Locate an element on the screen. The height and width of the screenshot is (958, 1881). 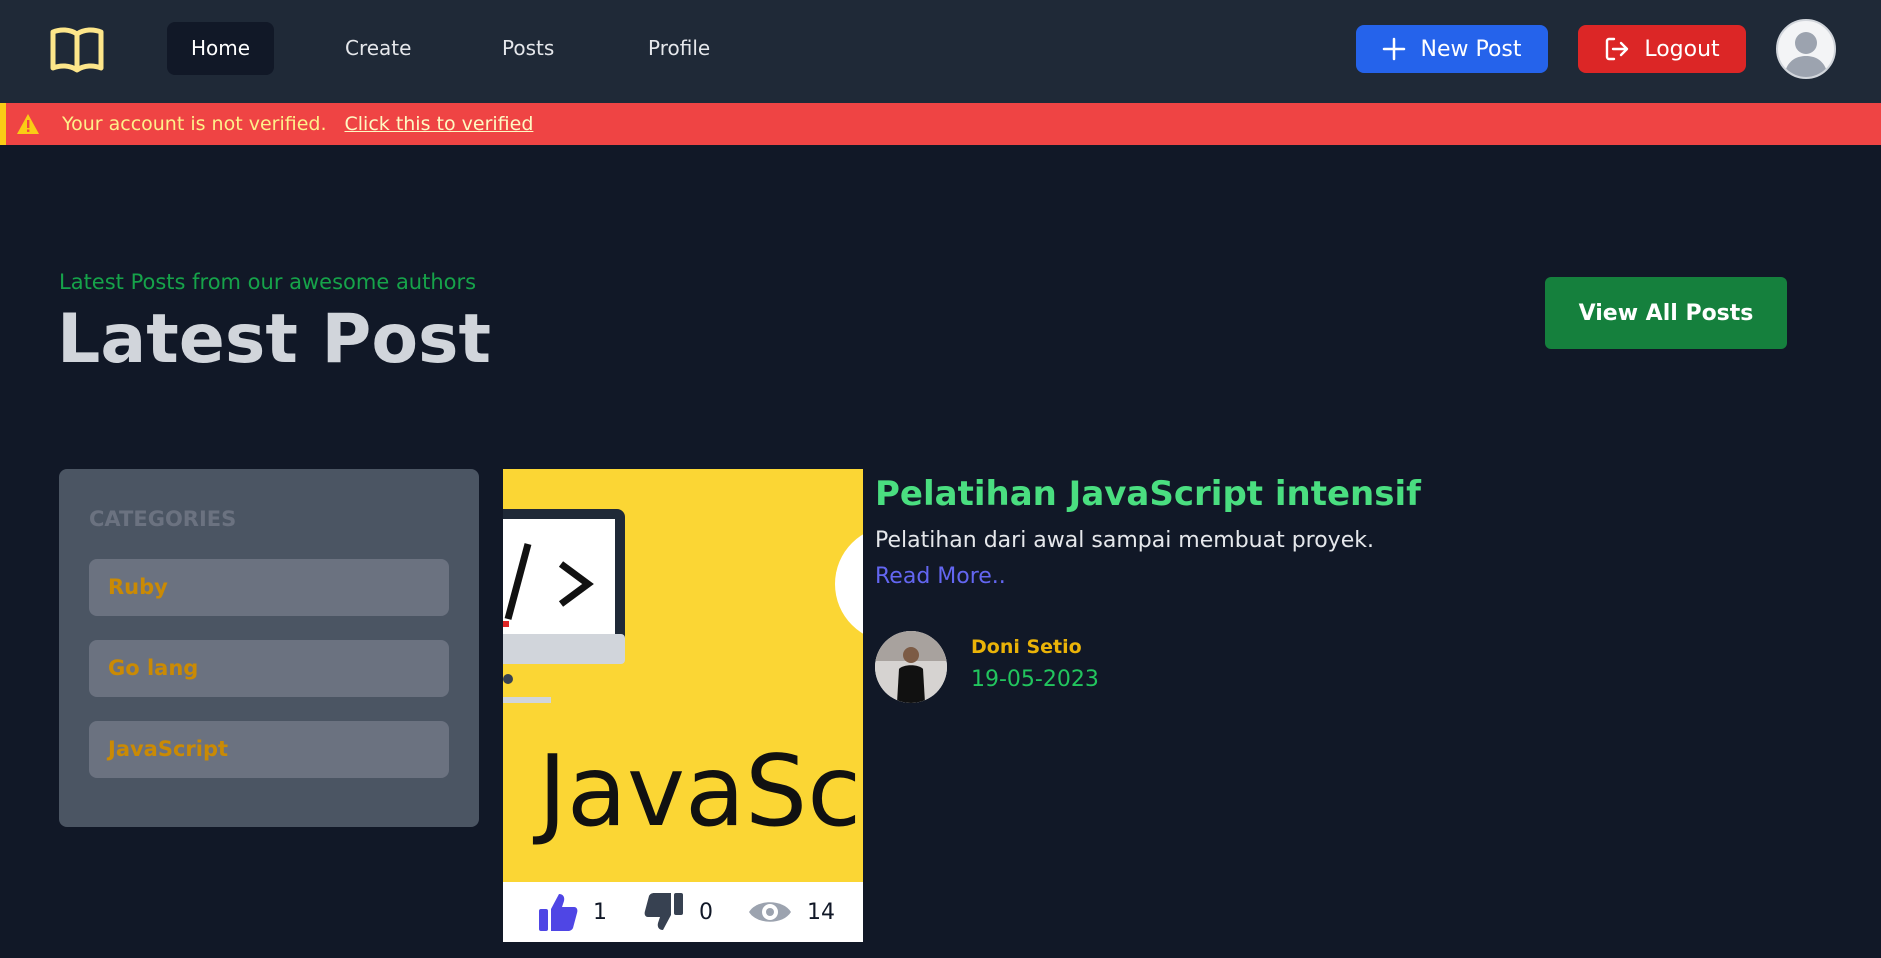
logout-icon is located at coordinates (1617, 49).